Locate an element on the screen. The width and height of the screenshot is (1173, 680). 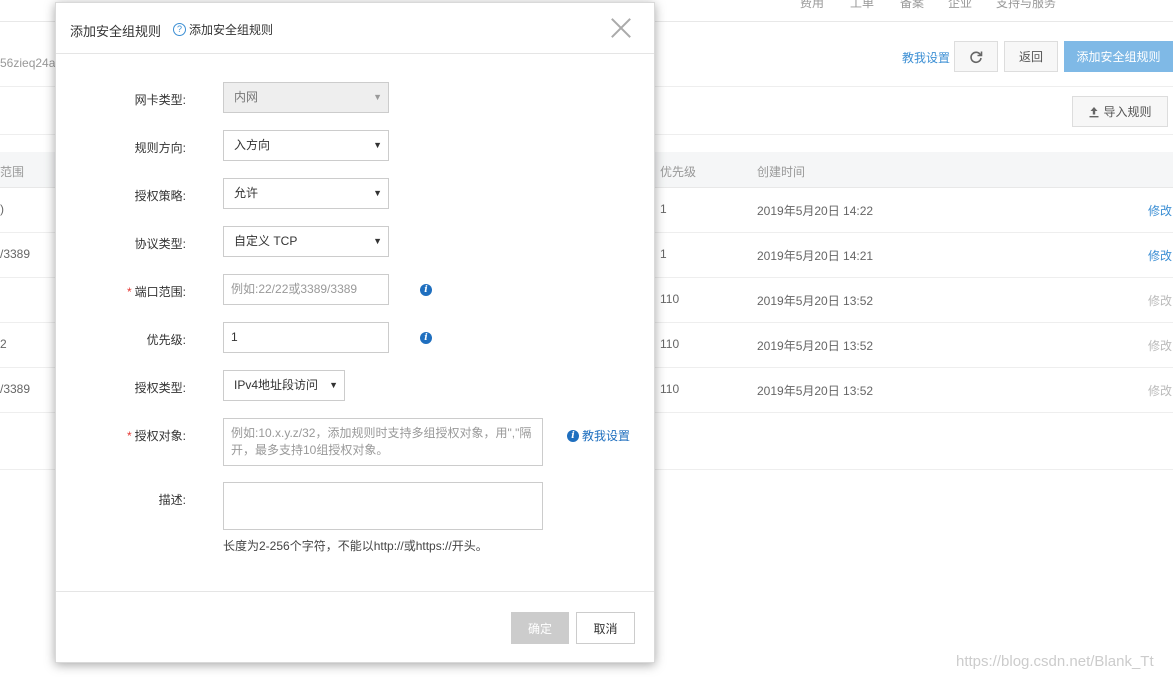
port-range-input: 例如:22/22或3389/3389 is located at coordinates (306, 289).